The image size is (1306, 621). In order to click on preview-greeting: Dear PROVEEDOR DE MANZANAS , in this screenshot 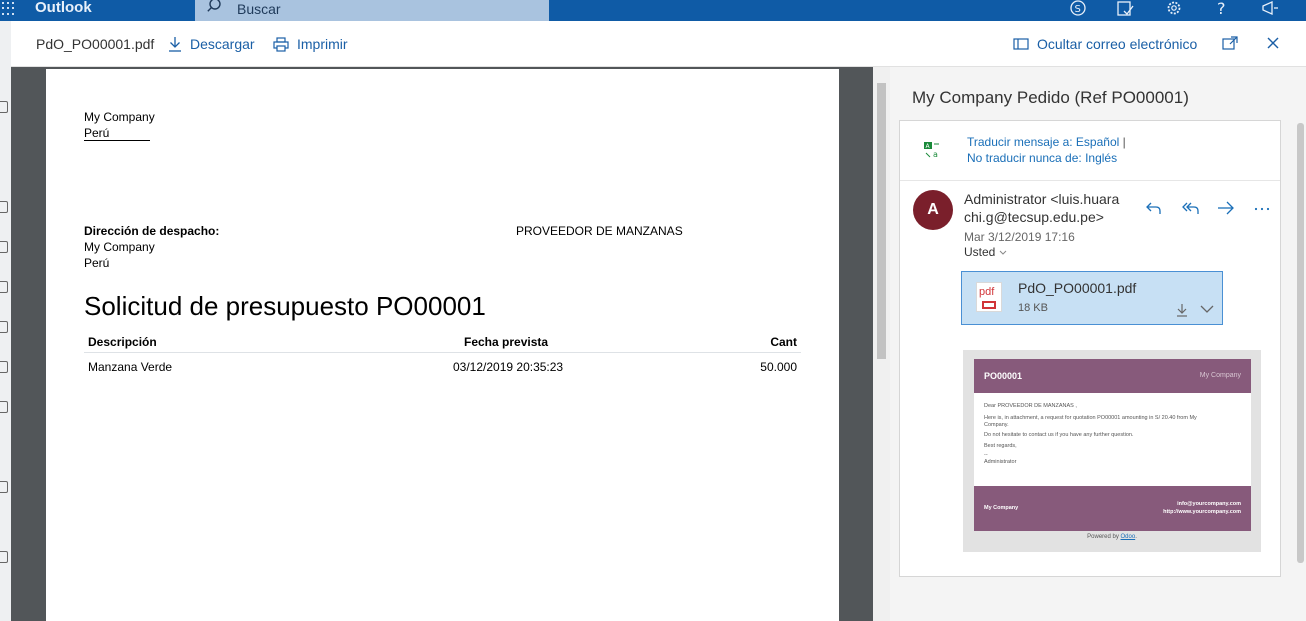, I will do `click(1030, 406)`.